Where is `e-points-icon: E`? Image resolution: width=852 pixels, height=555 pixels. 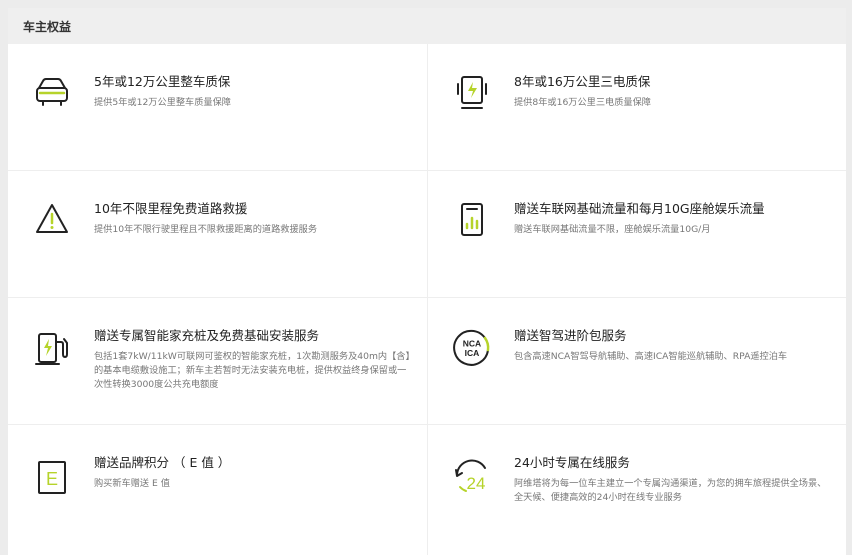 e-points-icon: E is located at coordinates (52, 477).